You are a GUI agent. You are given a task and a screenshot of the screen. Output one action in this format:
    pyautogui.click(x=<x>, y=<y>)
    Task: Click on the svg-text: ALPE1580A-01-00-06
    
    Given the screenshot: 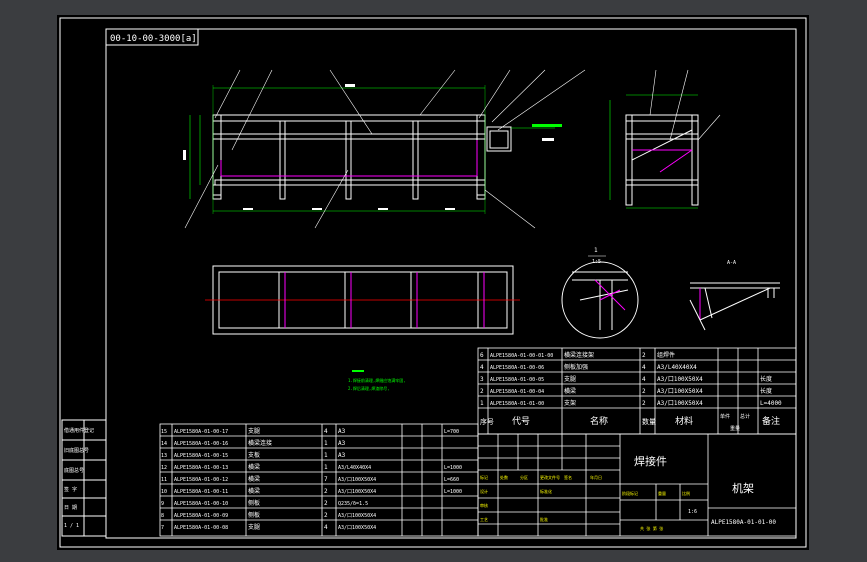 What is the action you would take?
    pyautogui.click(x=517, y=368)
    